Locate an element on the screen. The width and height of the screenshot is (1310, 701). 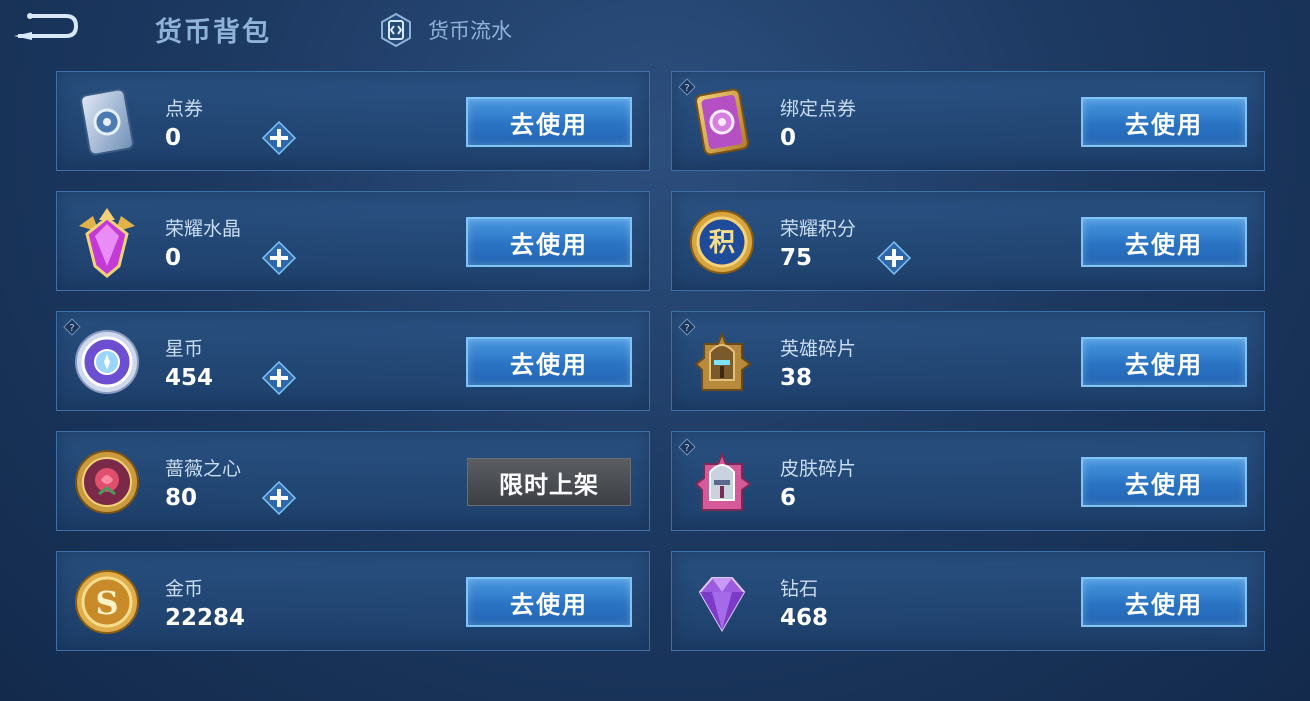
bound-coupon-icon is located at coordinates (722, 122).